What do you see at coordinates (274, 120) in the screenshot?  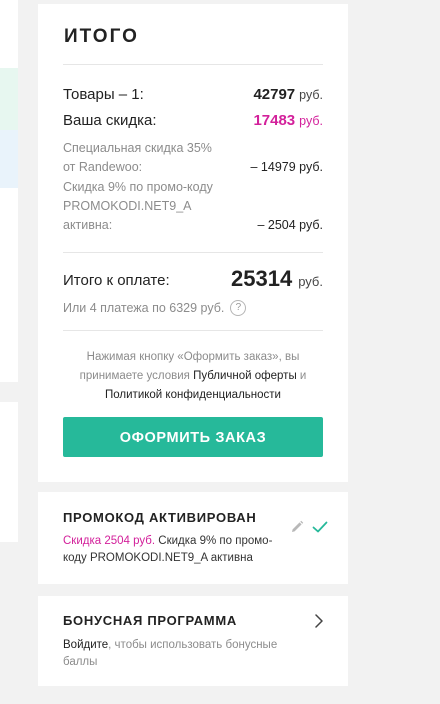 I see `discount-value: 17483` at bounding box center [274, 120].